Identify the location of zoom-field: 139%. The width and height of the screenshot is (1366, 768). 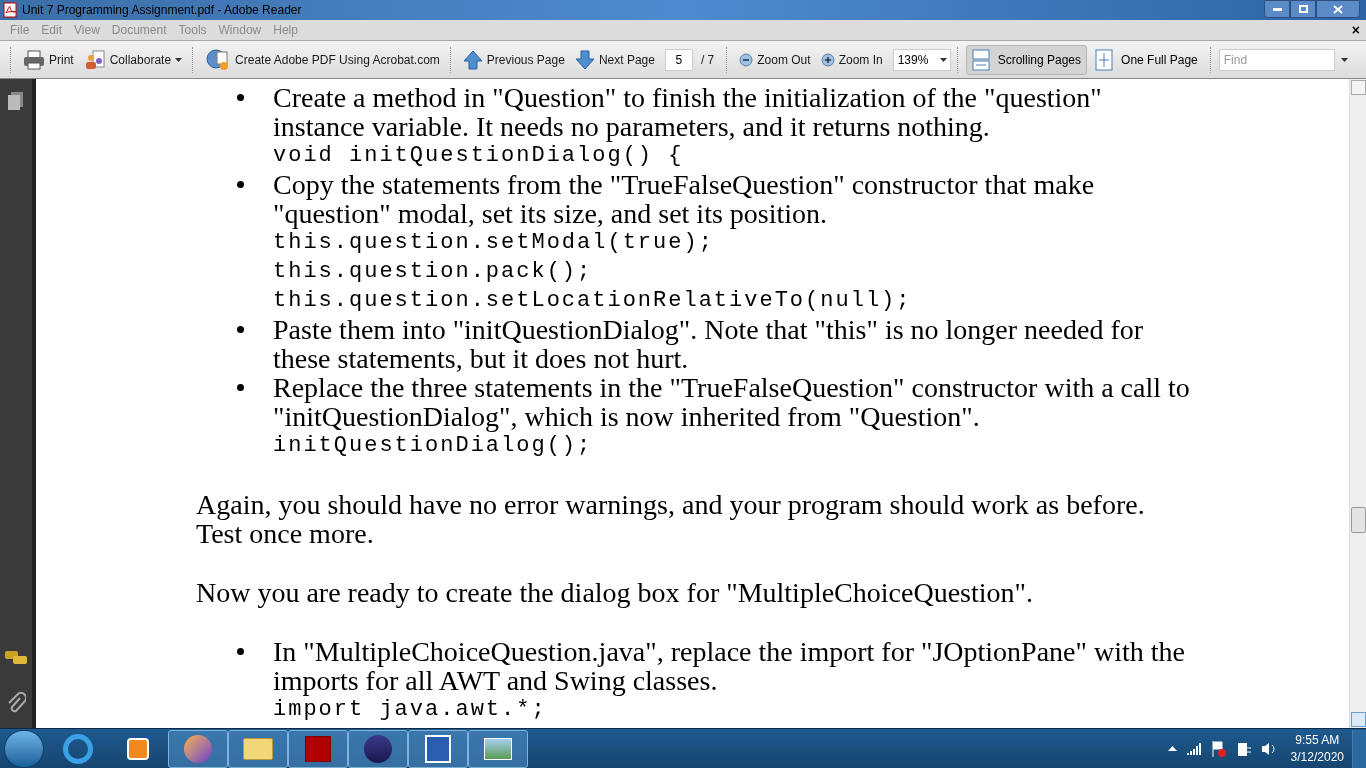
(921, 59).